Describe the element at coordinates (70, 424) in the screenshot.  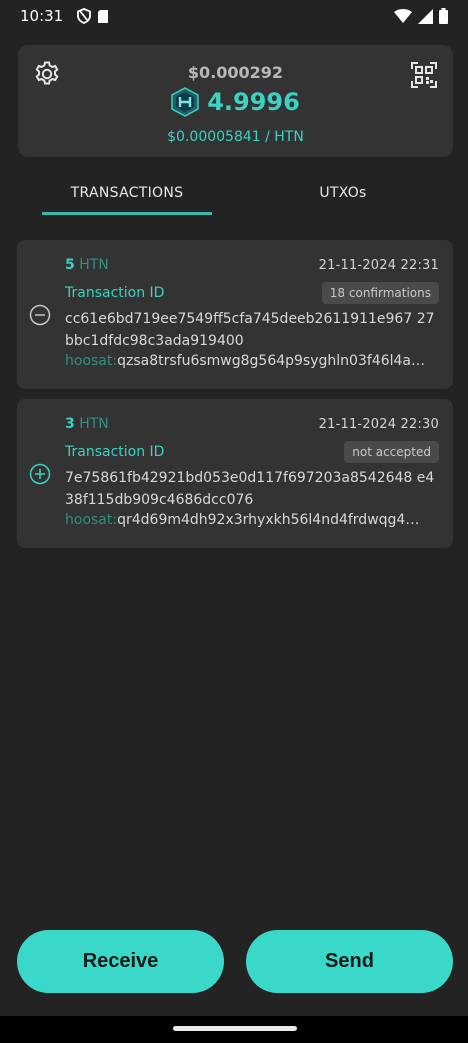
I see `transaction-amount-value: 3` at that location.